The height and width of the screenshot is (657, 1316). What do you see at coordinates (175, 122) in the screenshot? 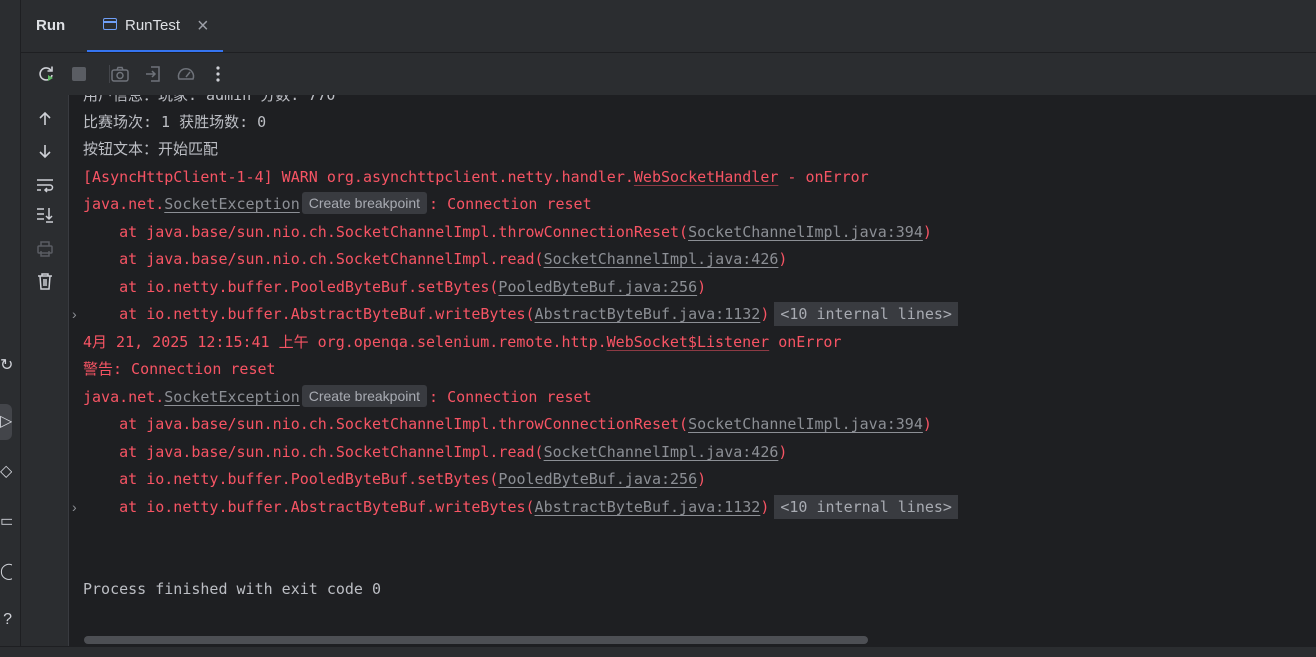
I see `console-line-match-count: 比赛场次: 1 获胜场数: 0` at bounding box center [175, 122].